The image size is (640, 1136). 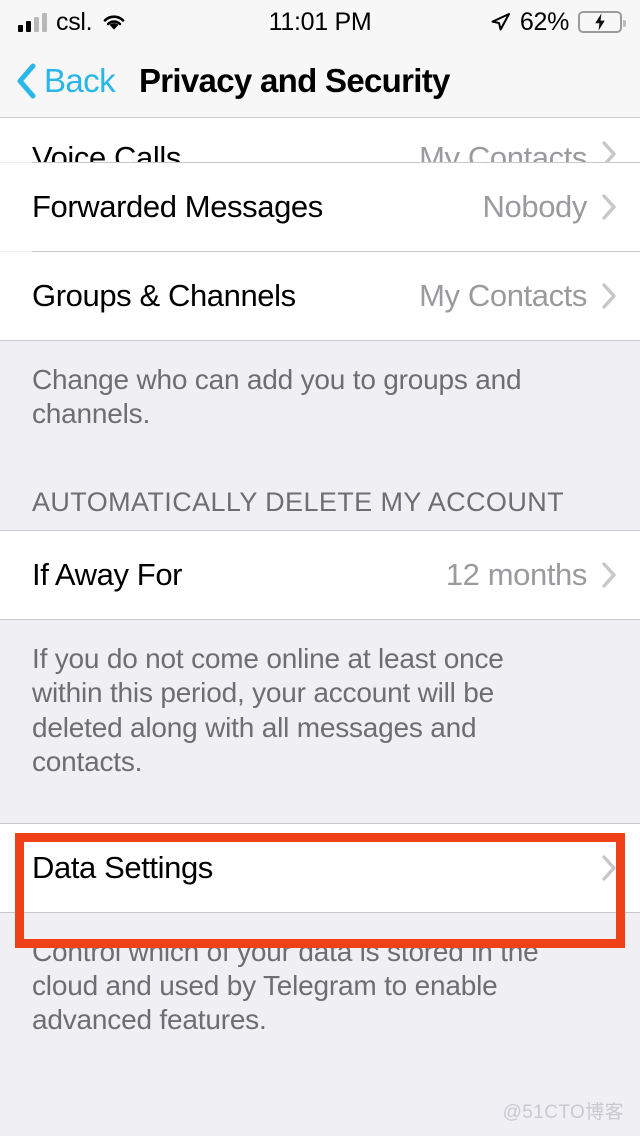 What do you see at coordinates (320, 140) in the screenshot?
I see `row-voice-calls: Voice Calls My Contacts` at bounding box center [320, 140].